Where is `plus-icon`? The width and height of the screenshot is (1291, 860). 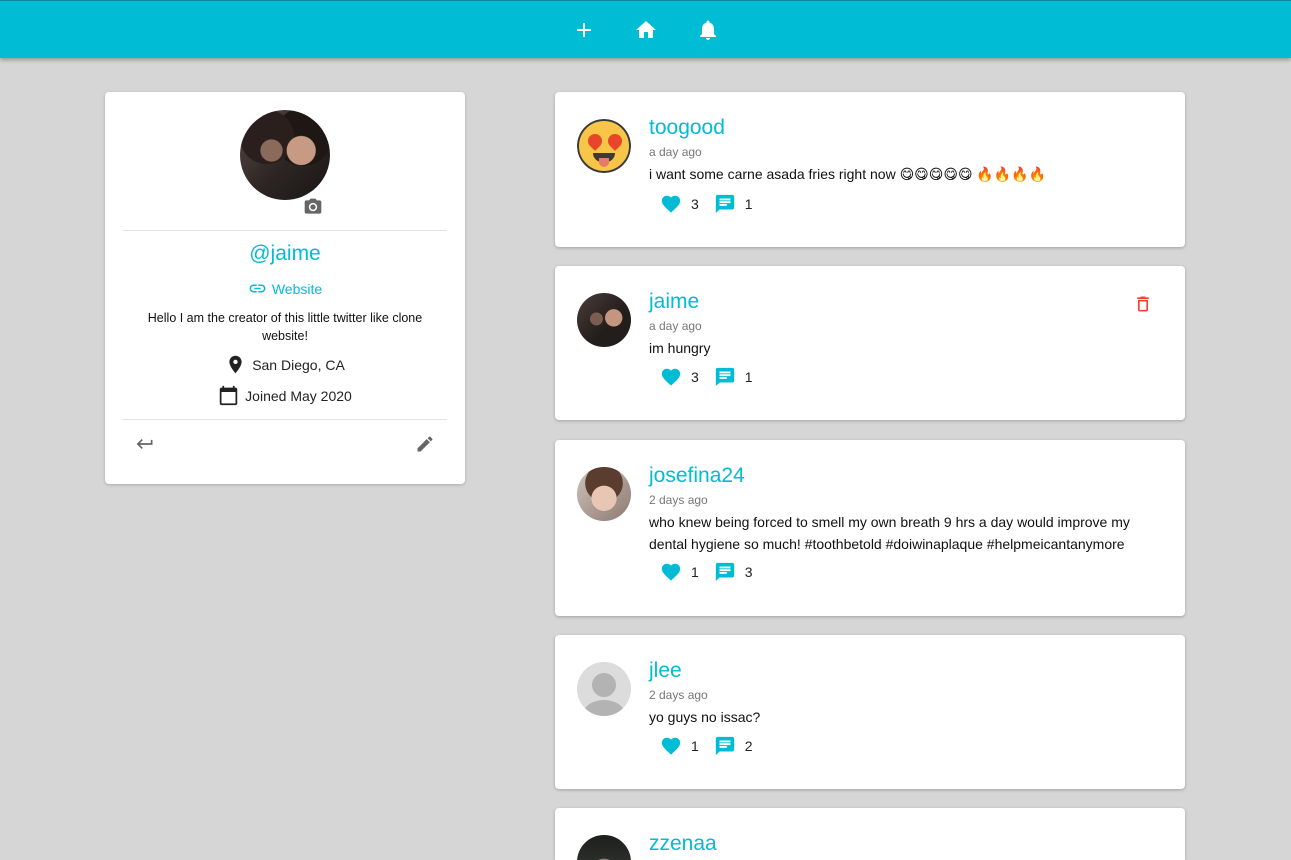 plus-icon is located at coordinates (583, 29).